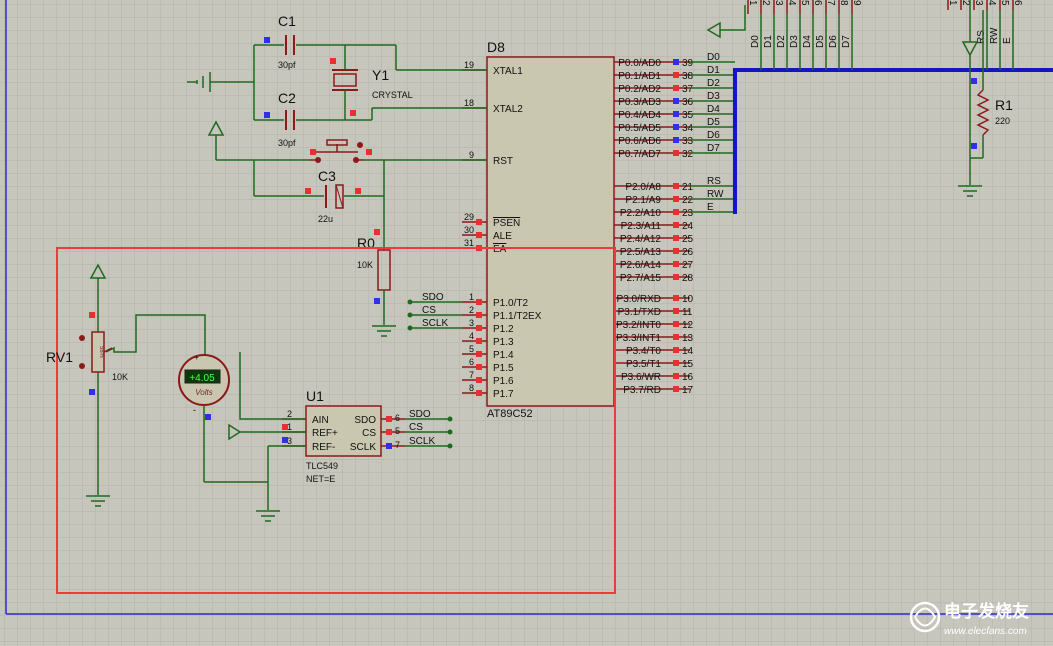 Image resolution: width=1053 pixels, height=646 pixels. What do you see at coordinates (471, 349) in the screenshot?
I see `mcu-pin-number: 5` at bounding box center [471, 349].